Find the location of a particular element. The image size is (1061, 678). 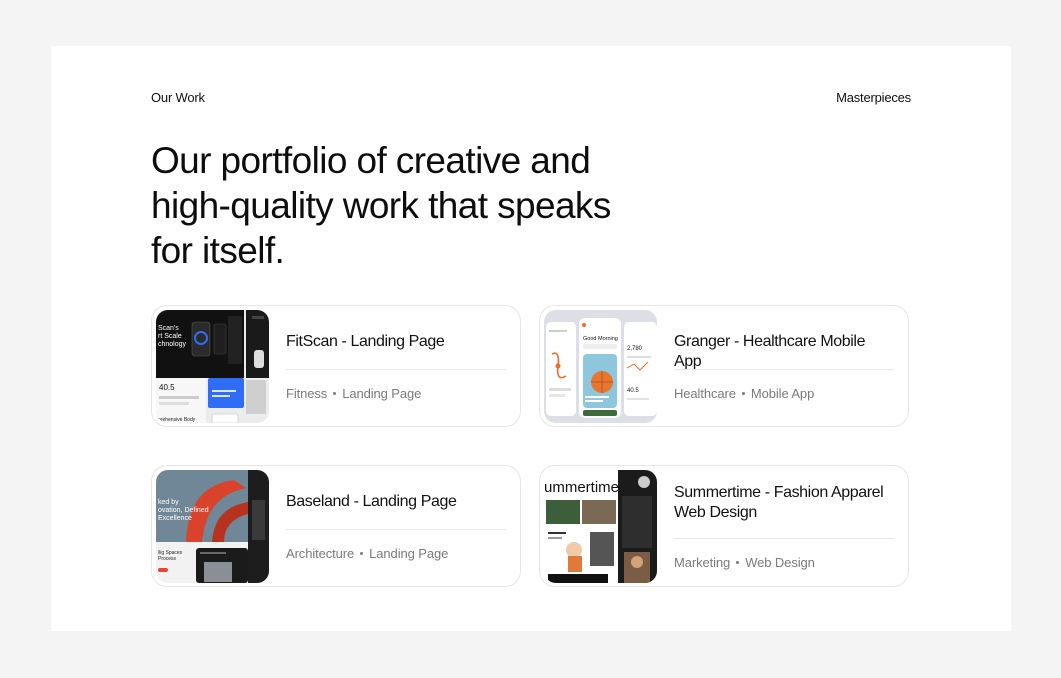

thumb-text: chnology is located at coordinates (172, 344).